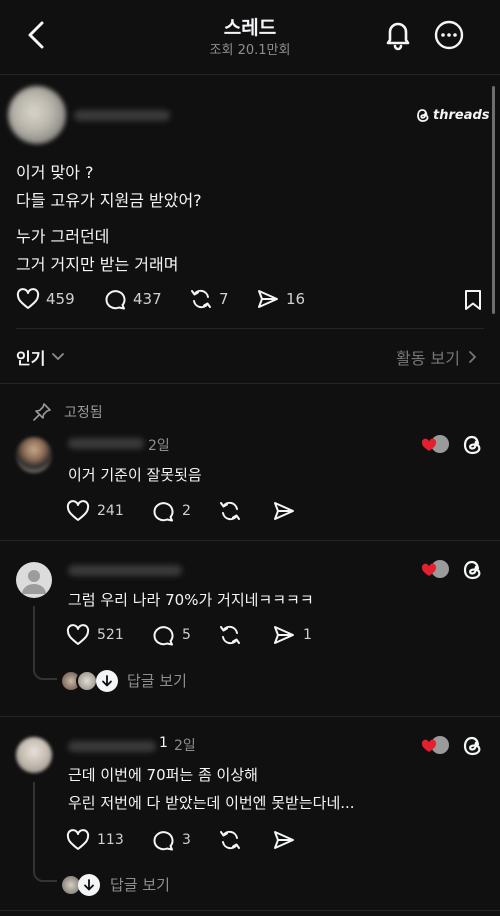 The height and width of the screenshot is (916, 500). Describe the element at coordinates (55, 172) in the screenshot. I see `post-text-line: 이거 맞아 ?` at that location.